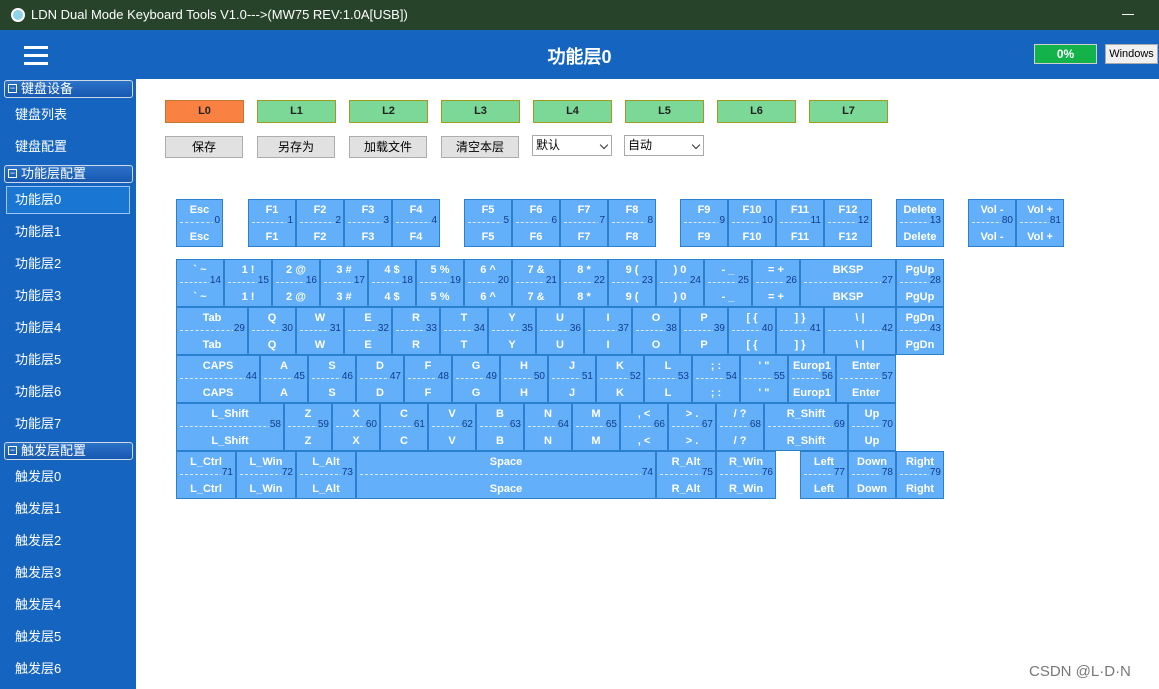 The image size is (1159, 689). I want to click on save-as-button: 另存为, so click(296, 147).